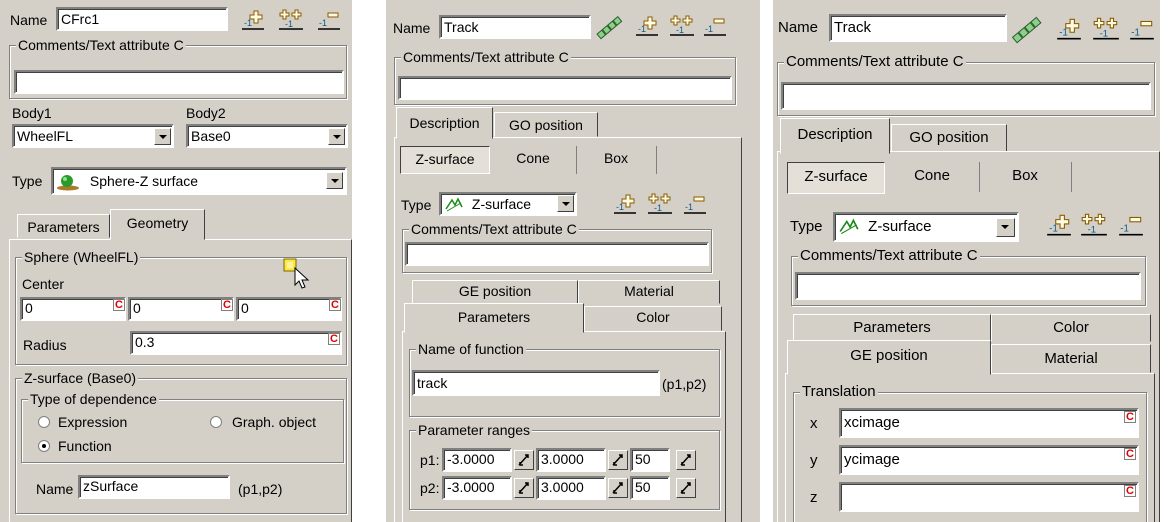 Image resolution: width=1175 pixels, height=522 pixels. Describe the element at coordinates (454, 204) in the screenshot. I see `z-surface-icon` at that location.